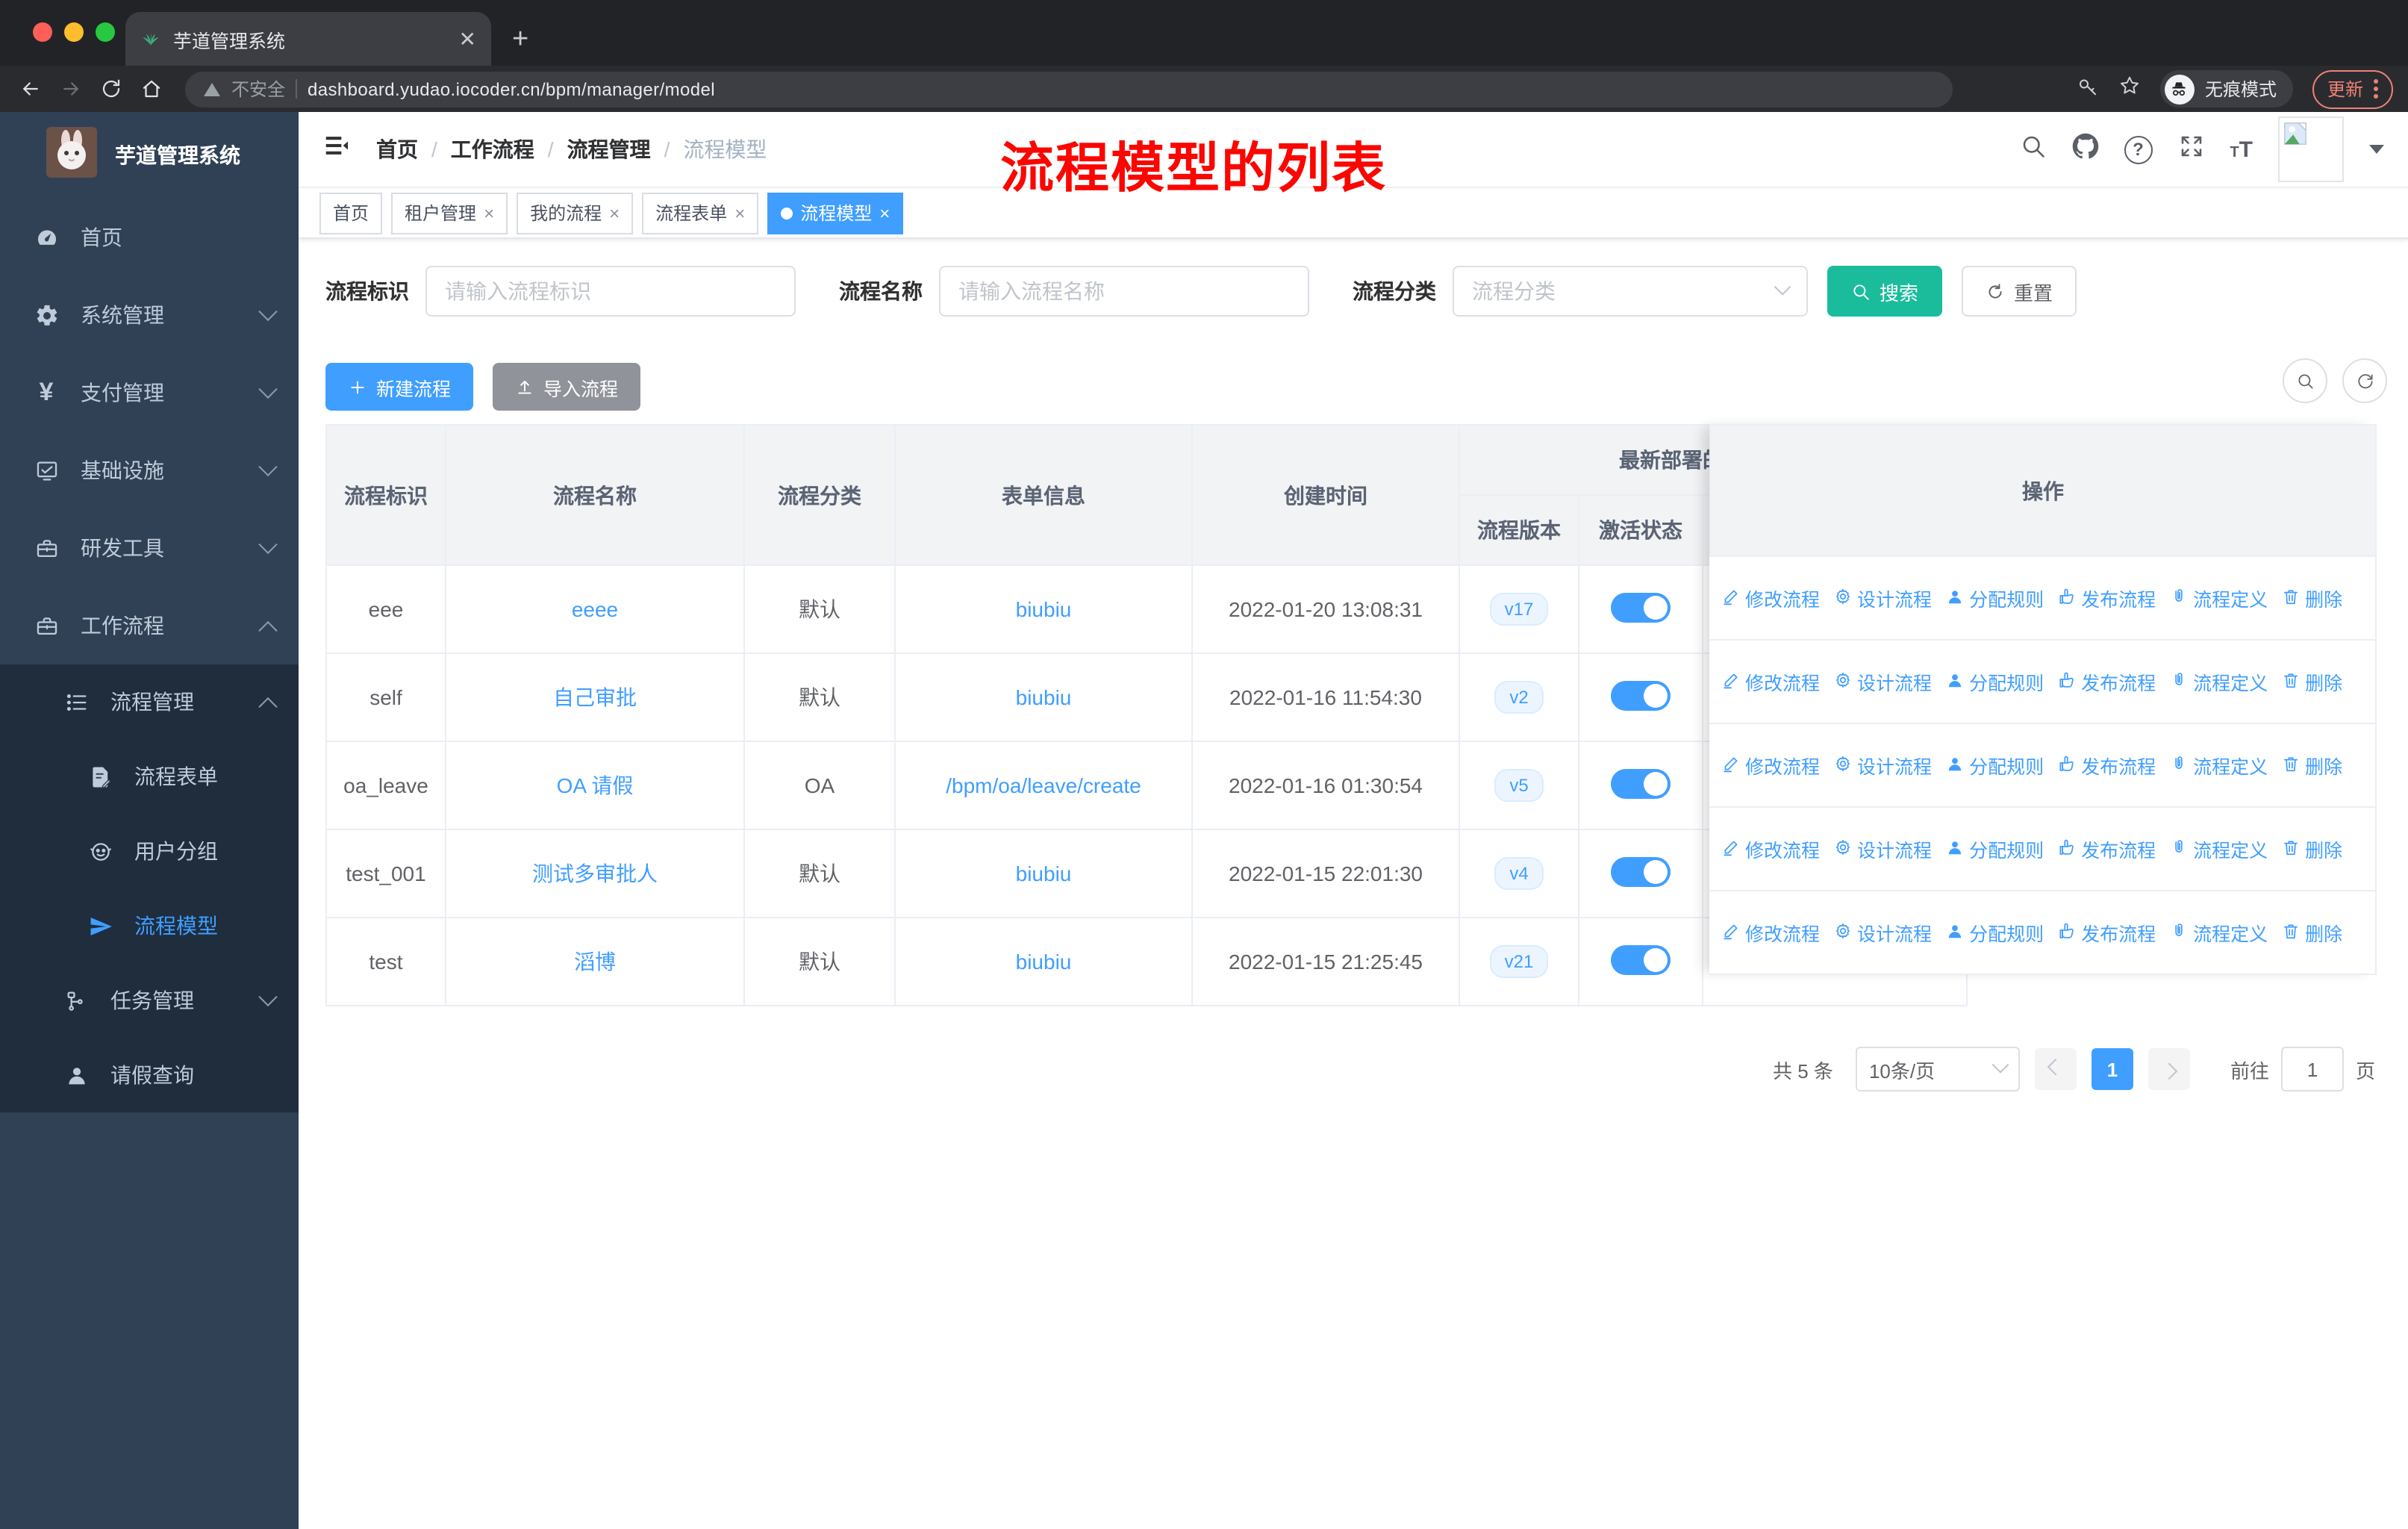 This screenshot has width=2408, height=1529. What do you see at coordinates (2312, 1069) in the screenshot?
I see `goto-page-input: 1` at bounding box center [2312, 1069].